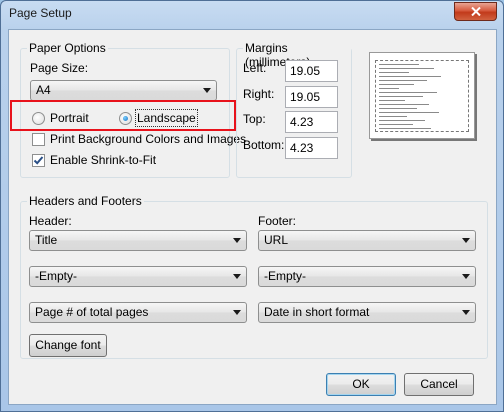 This screenshot has height=412, width=504. I want to click on top-margin-label: Top:, so click(254, 119).